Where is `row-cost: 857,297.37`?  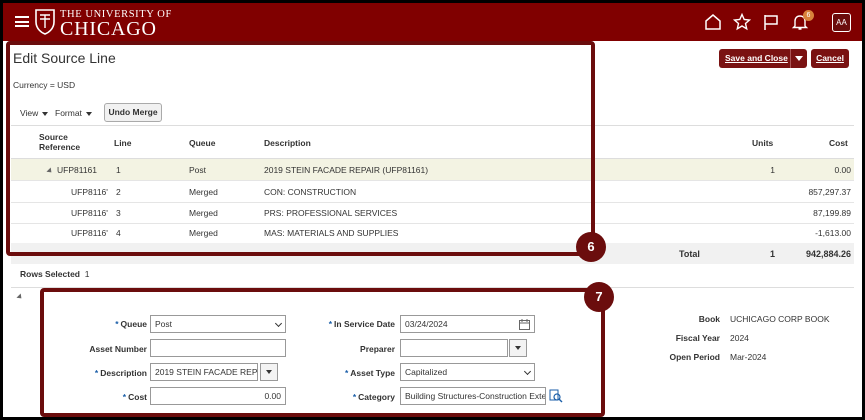 row-cost: 857,297.37 is located at coordinates (829, 192).